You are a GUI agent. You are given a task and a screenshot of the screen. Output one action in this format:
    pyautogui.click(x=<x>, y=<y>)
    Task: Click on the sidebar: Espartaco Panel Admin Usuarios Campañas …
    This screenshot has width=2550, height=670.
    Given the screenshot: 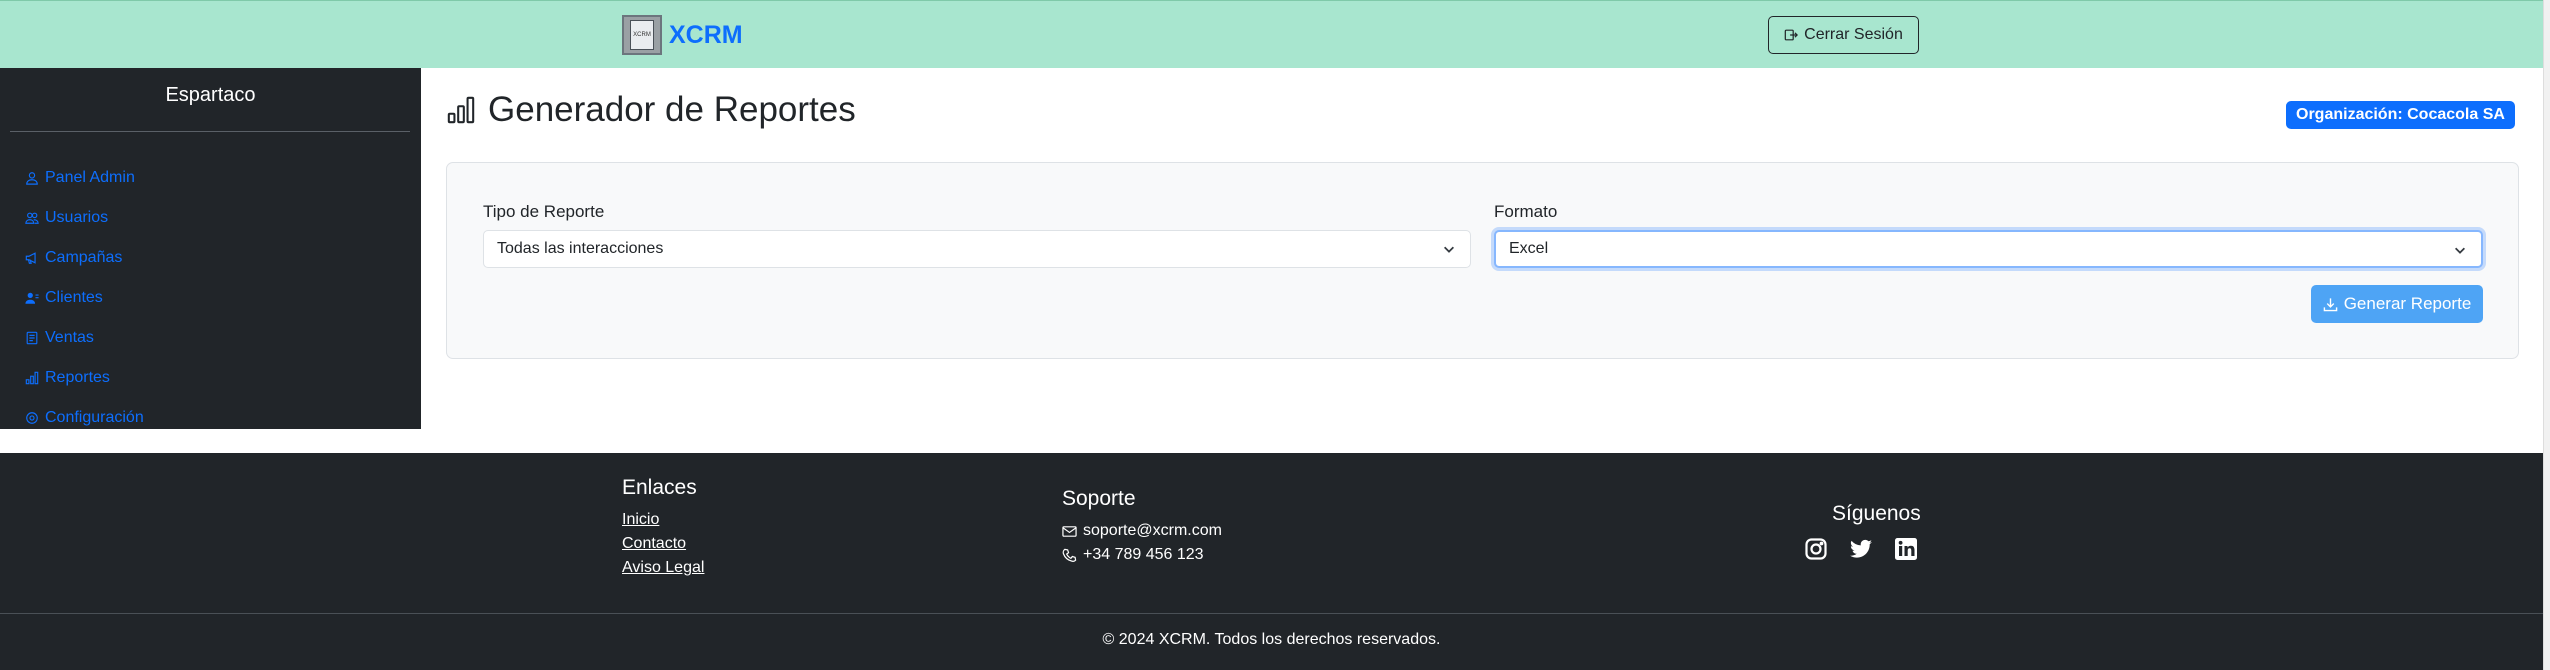 What is the action you would take?
    pyautogui.click(x=210, y=248)
    